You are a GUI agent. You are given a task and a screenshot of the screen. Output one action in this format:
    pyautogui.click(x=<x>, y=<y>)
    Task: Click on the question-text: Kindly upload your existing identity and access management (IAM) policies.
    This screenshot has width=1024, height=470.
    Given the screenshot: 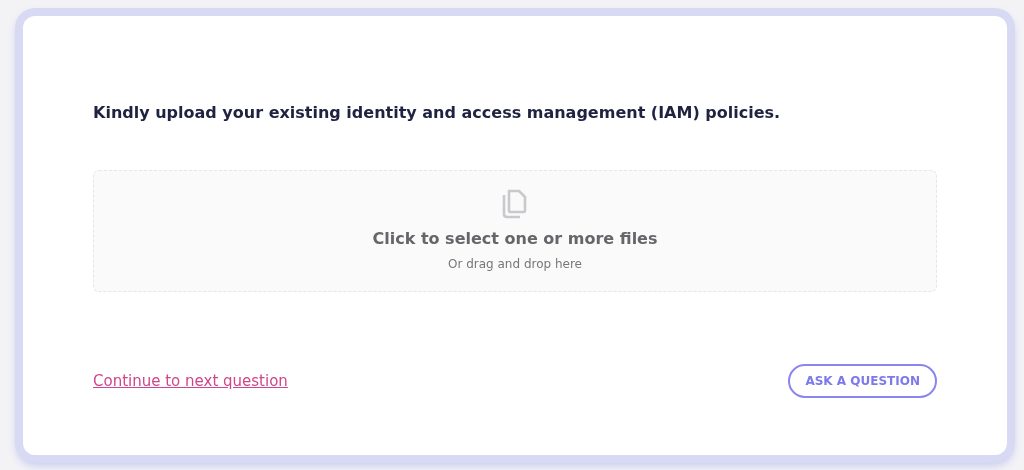 What is the action you would take?
    pyautogui.click(x=437, y=113)
    